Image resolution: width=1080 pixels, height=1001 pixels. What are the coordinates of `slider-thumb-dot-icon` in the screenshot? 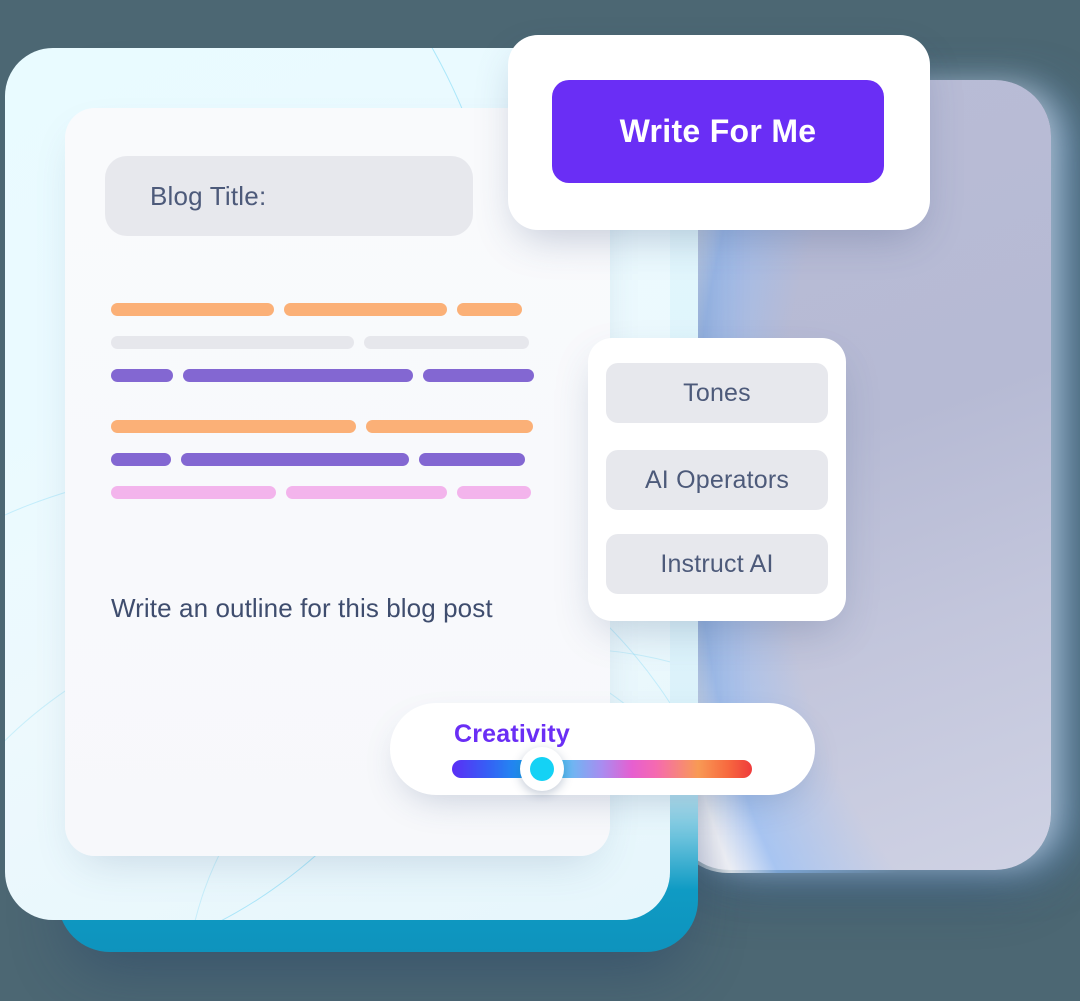 It's located at (542, 769).